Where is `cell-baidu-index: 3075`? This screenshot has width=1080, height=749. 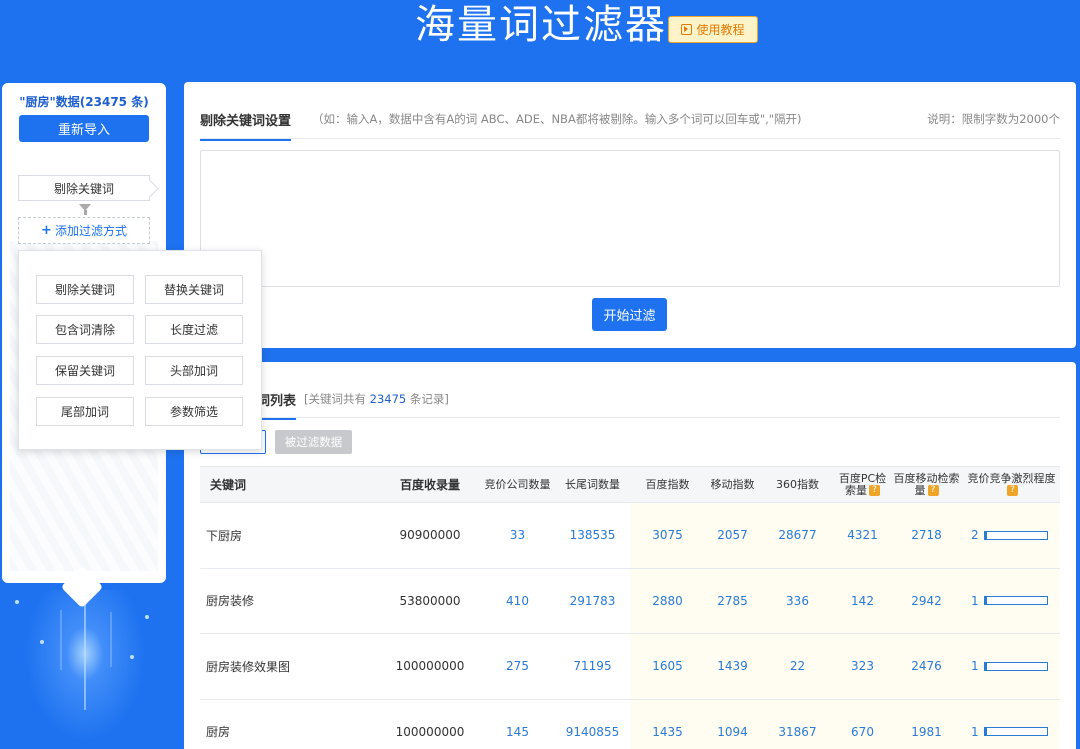
cell-baidu-index: 3075 is located at coordinates (667, 535).